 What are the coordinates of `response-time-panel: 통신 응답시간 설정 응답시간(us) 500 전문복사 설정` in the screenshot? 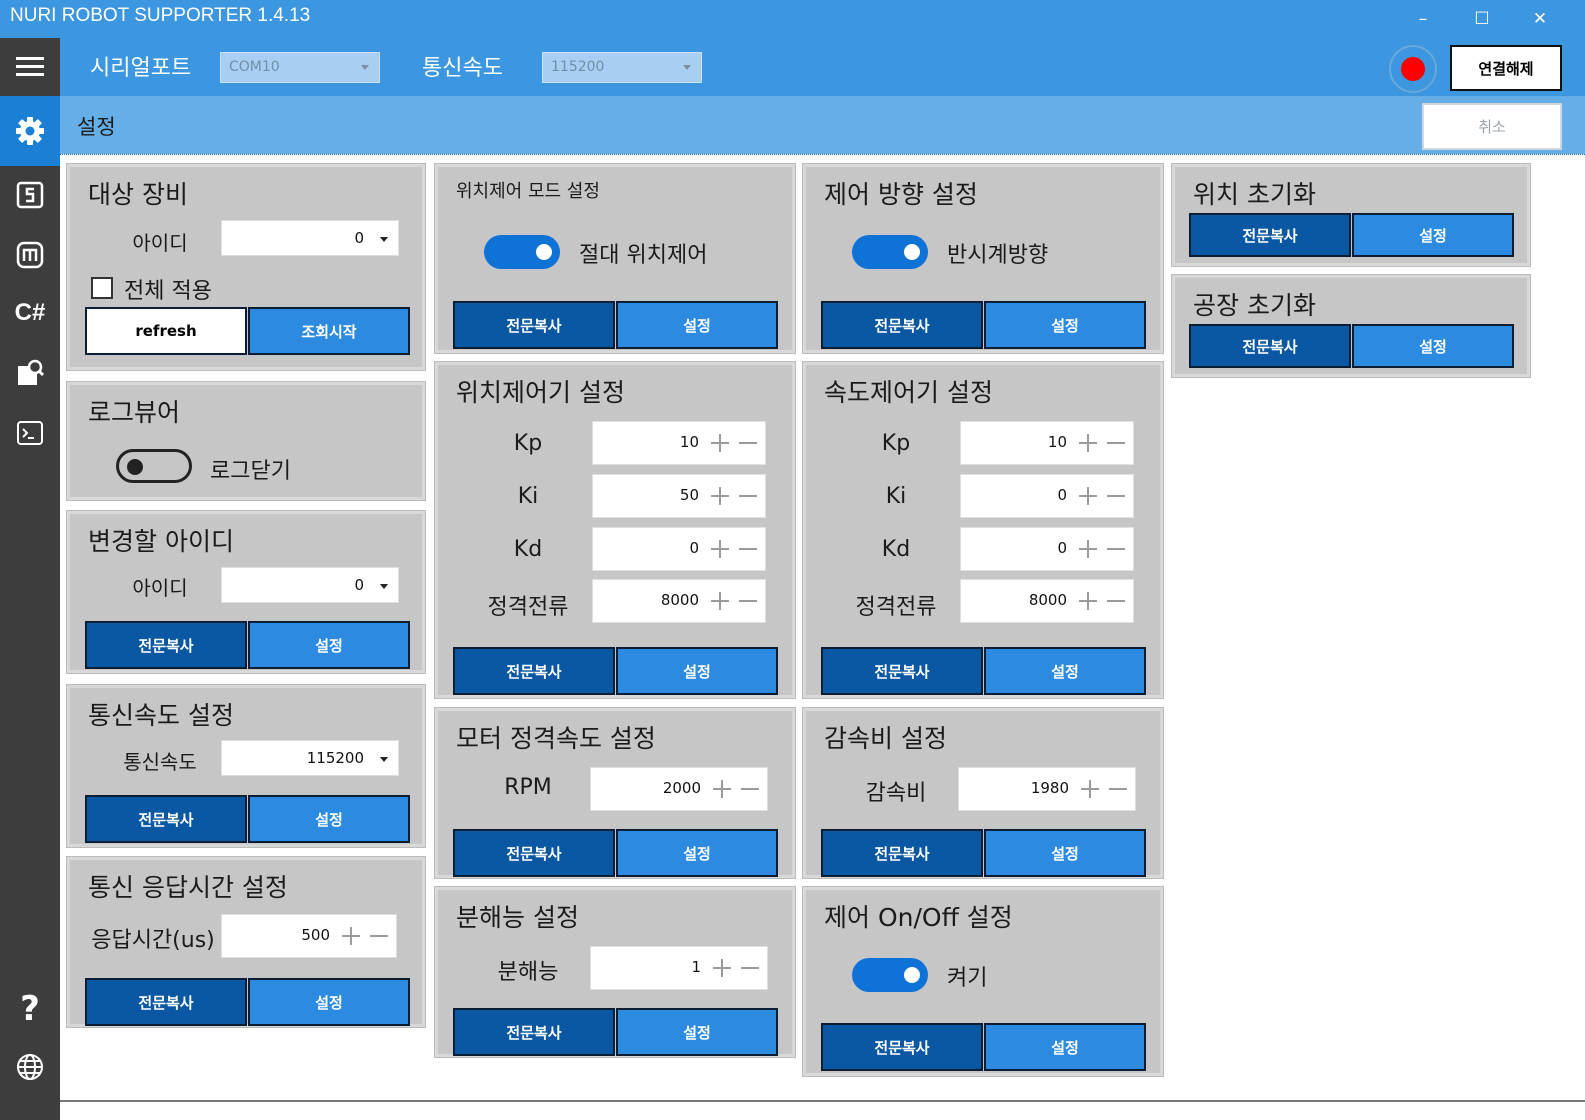 It's located at (246, 942).